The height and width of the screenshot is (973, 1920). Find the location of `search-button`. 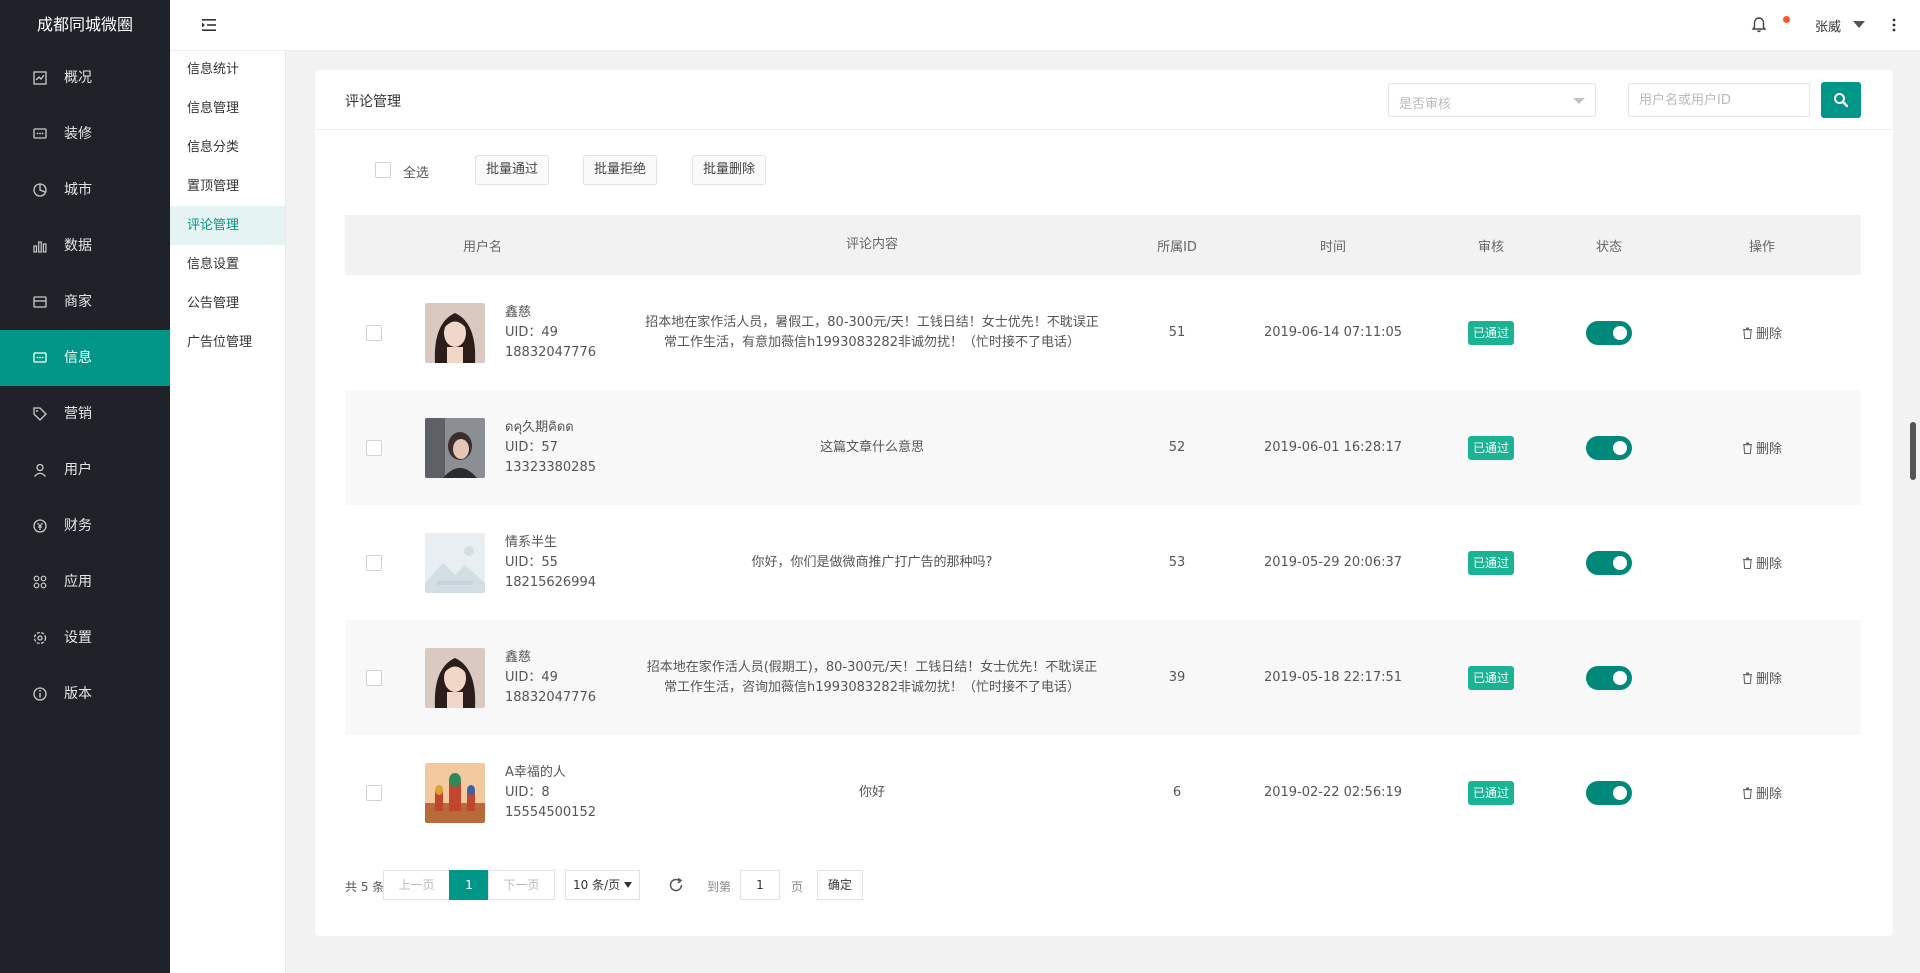

search-button is located at coordinates (1841, 100).